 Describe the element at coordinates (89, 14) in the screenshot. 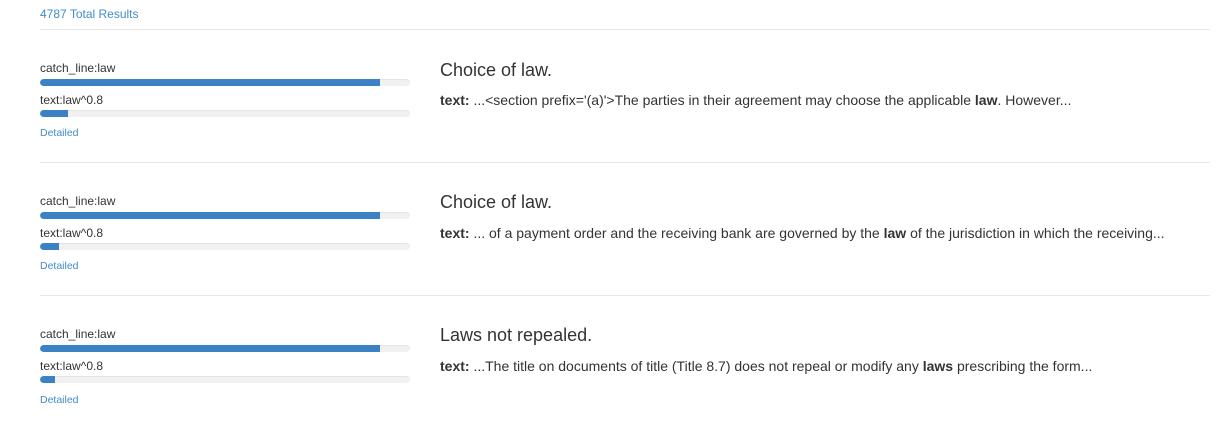

I see `total-results-count: 4787 Total Results` at that location.